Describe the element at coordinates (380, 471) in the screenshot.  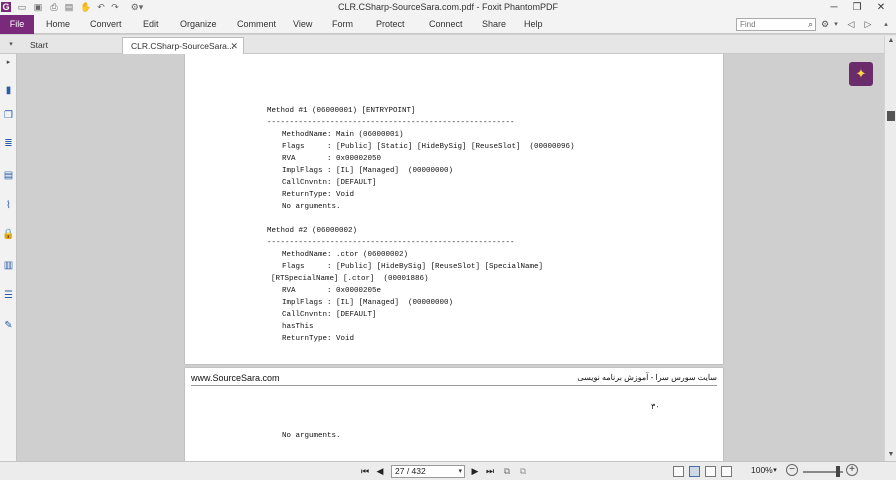
I see `previous-page-icon: ◀` at that location.